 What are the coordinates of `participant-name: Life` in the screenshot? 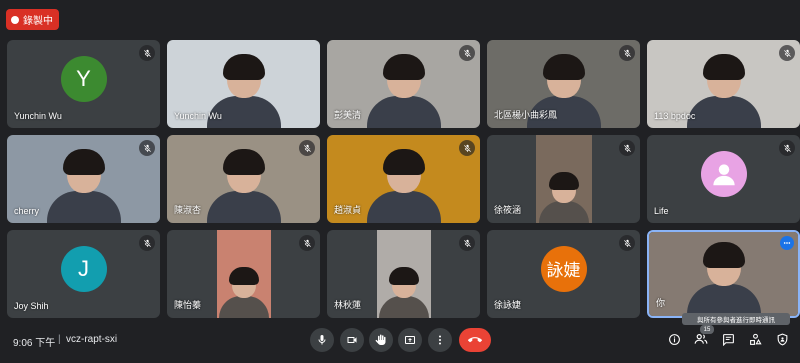 It's located at (661, 211).